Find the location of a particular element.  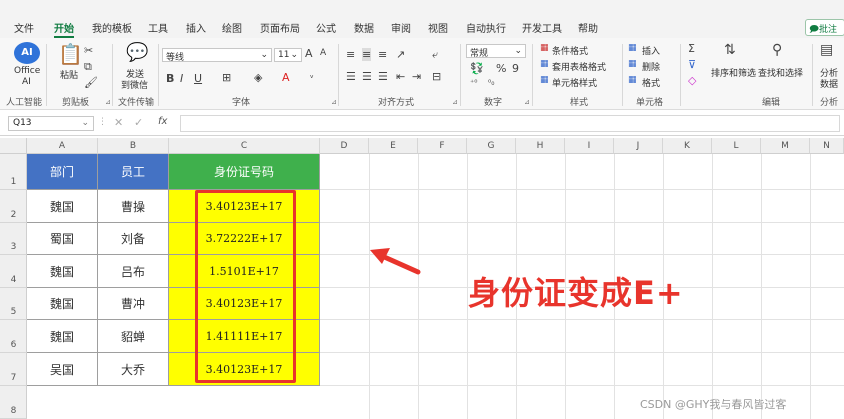

row-header-2: 2 is located at coordinates (13, 206).